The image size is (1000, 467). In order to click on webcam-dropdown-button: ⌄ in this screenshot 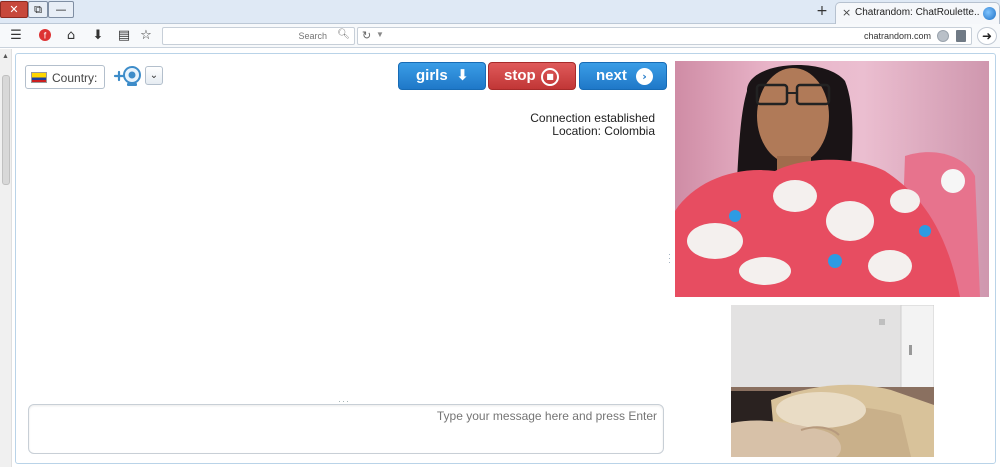, I will do `click(154, 75)`.